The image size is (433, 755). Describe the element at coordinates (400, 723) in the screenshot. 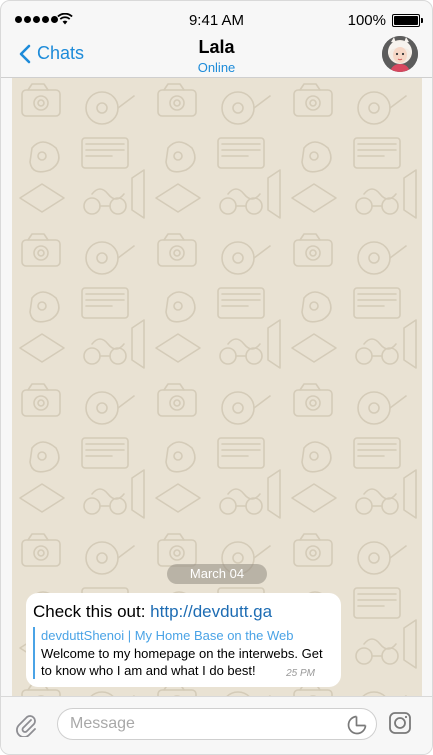

I see `camera-icon` at that location.